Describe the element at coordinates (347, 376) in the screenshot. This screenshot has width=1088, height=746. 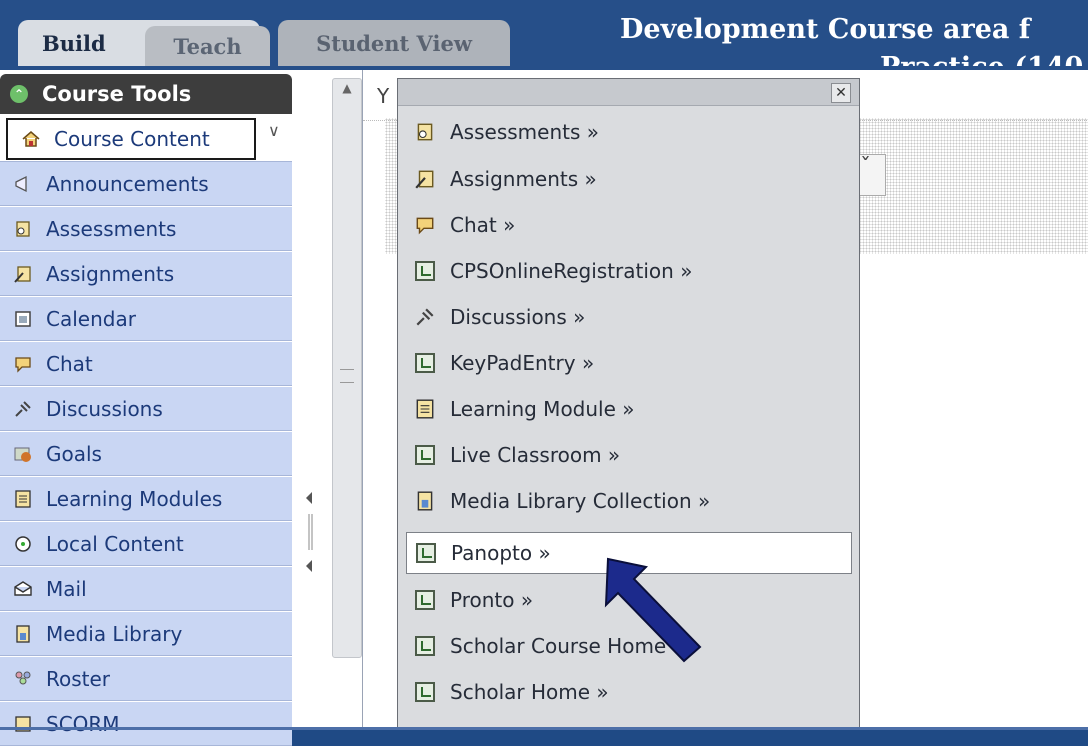
I see `scroll-grip` at that location.